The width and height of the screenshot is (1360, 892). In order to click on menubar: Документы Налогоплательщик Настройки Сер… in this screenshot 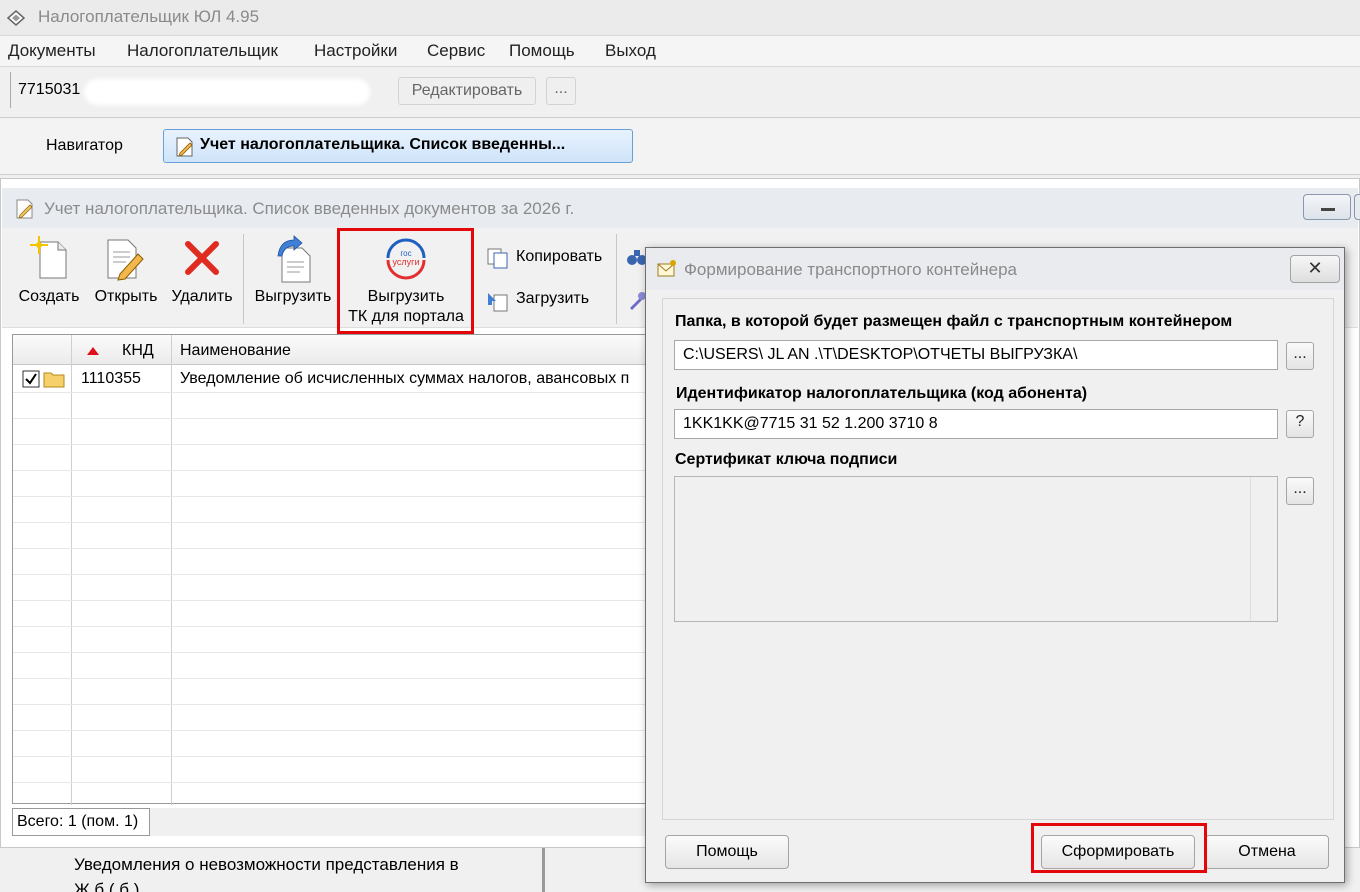, I will do `click(680, 51)`.